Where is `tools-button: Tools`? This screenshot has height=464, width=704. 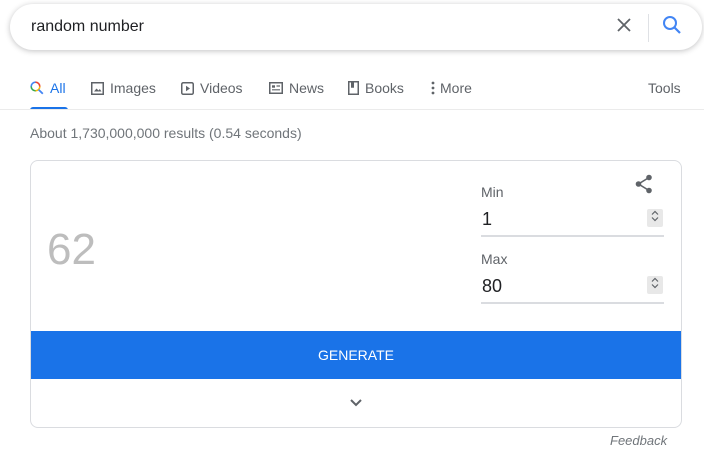 tools-button: Tools is located at coordinates (664, 95).